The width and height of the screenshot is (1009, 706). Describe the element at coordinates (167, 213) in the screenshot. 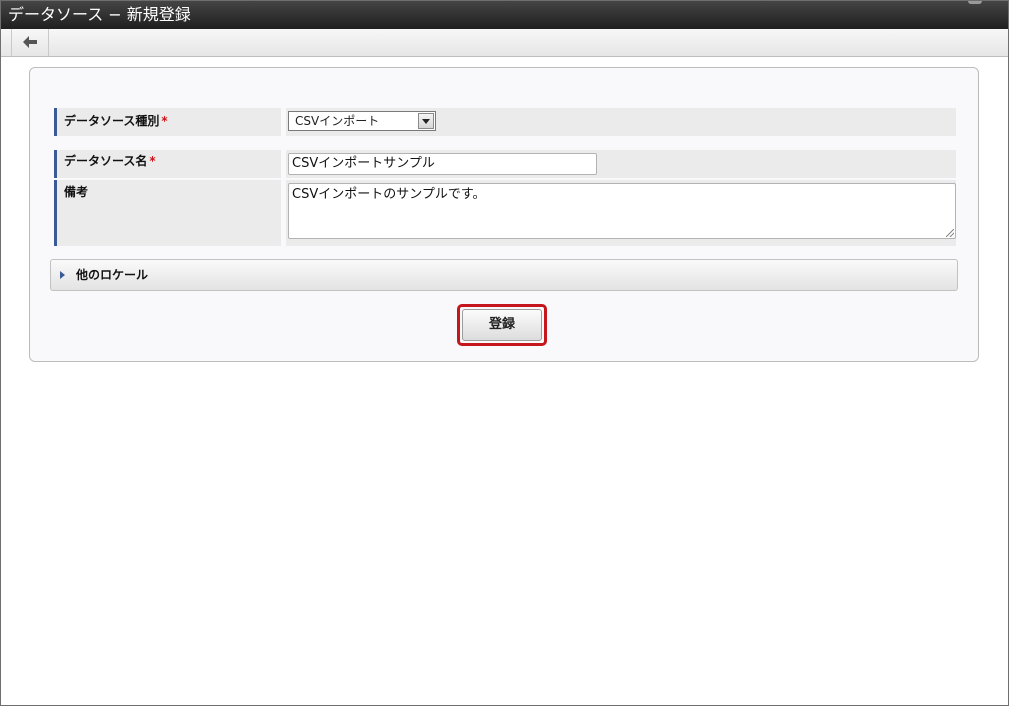

I see `note-label: 備考` at that location.